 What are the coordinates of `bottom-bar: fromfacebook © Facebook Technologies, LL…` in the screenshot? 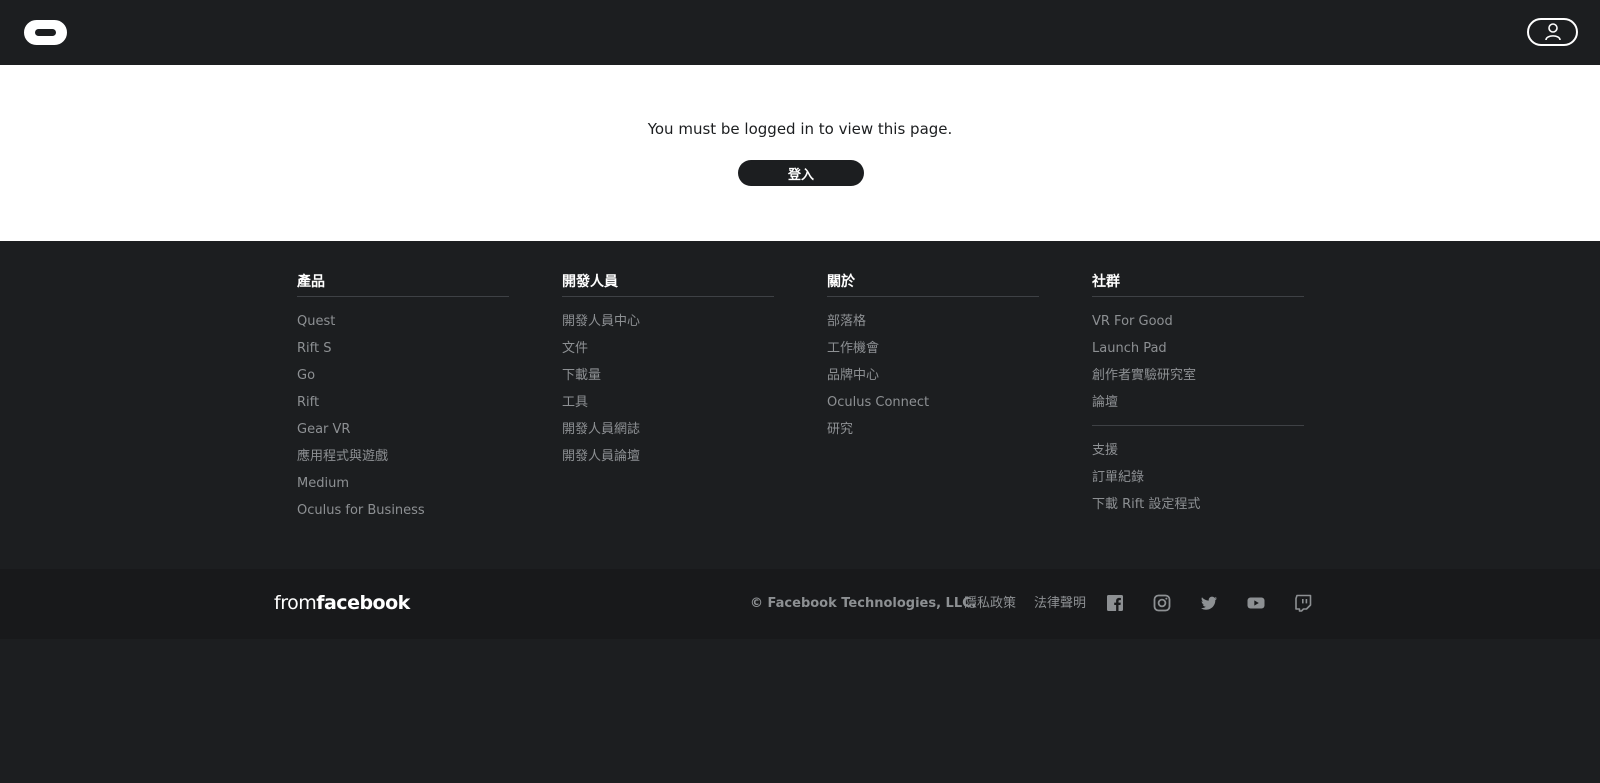 It's located at (800, 604).